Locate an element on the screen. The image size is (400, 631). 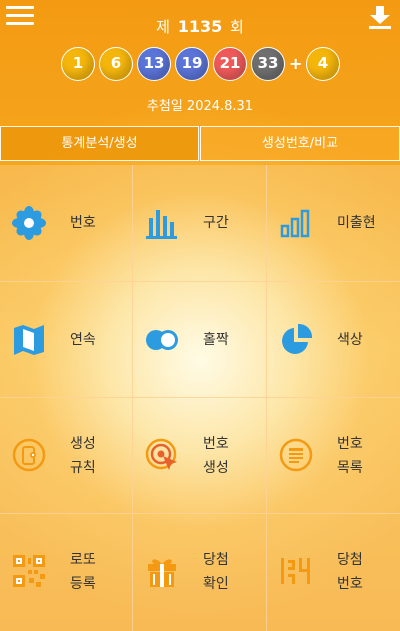
menu-item-range: 구간 is located at coordinates (200, 223).